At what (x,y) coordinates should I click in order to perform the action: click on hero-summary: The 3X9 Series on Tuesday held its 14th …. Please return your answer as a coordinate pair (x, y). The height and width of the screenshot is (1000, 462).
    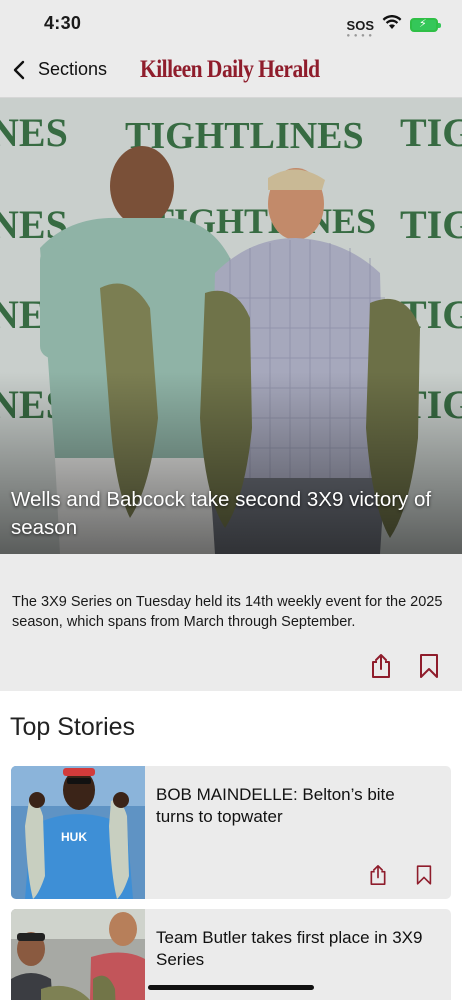
    Looking at the image, I should click on (227, 612).